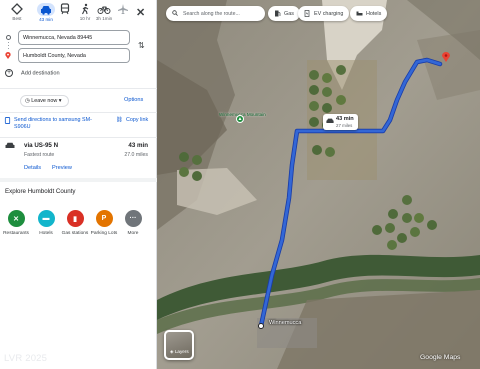 The height and width of the screenshot is (369, 480). I want to click on diamond-icon, so click(17, 9).